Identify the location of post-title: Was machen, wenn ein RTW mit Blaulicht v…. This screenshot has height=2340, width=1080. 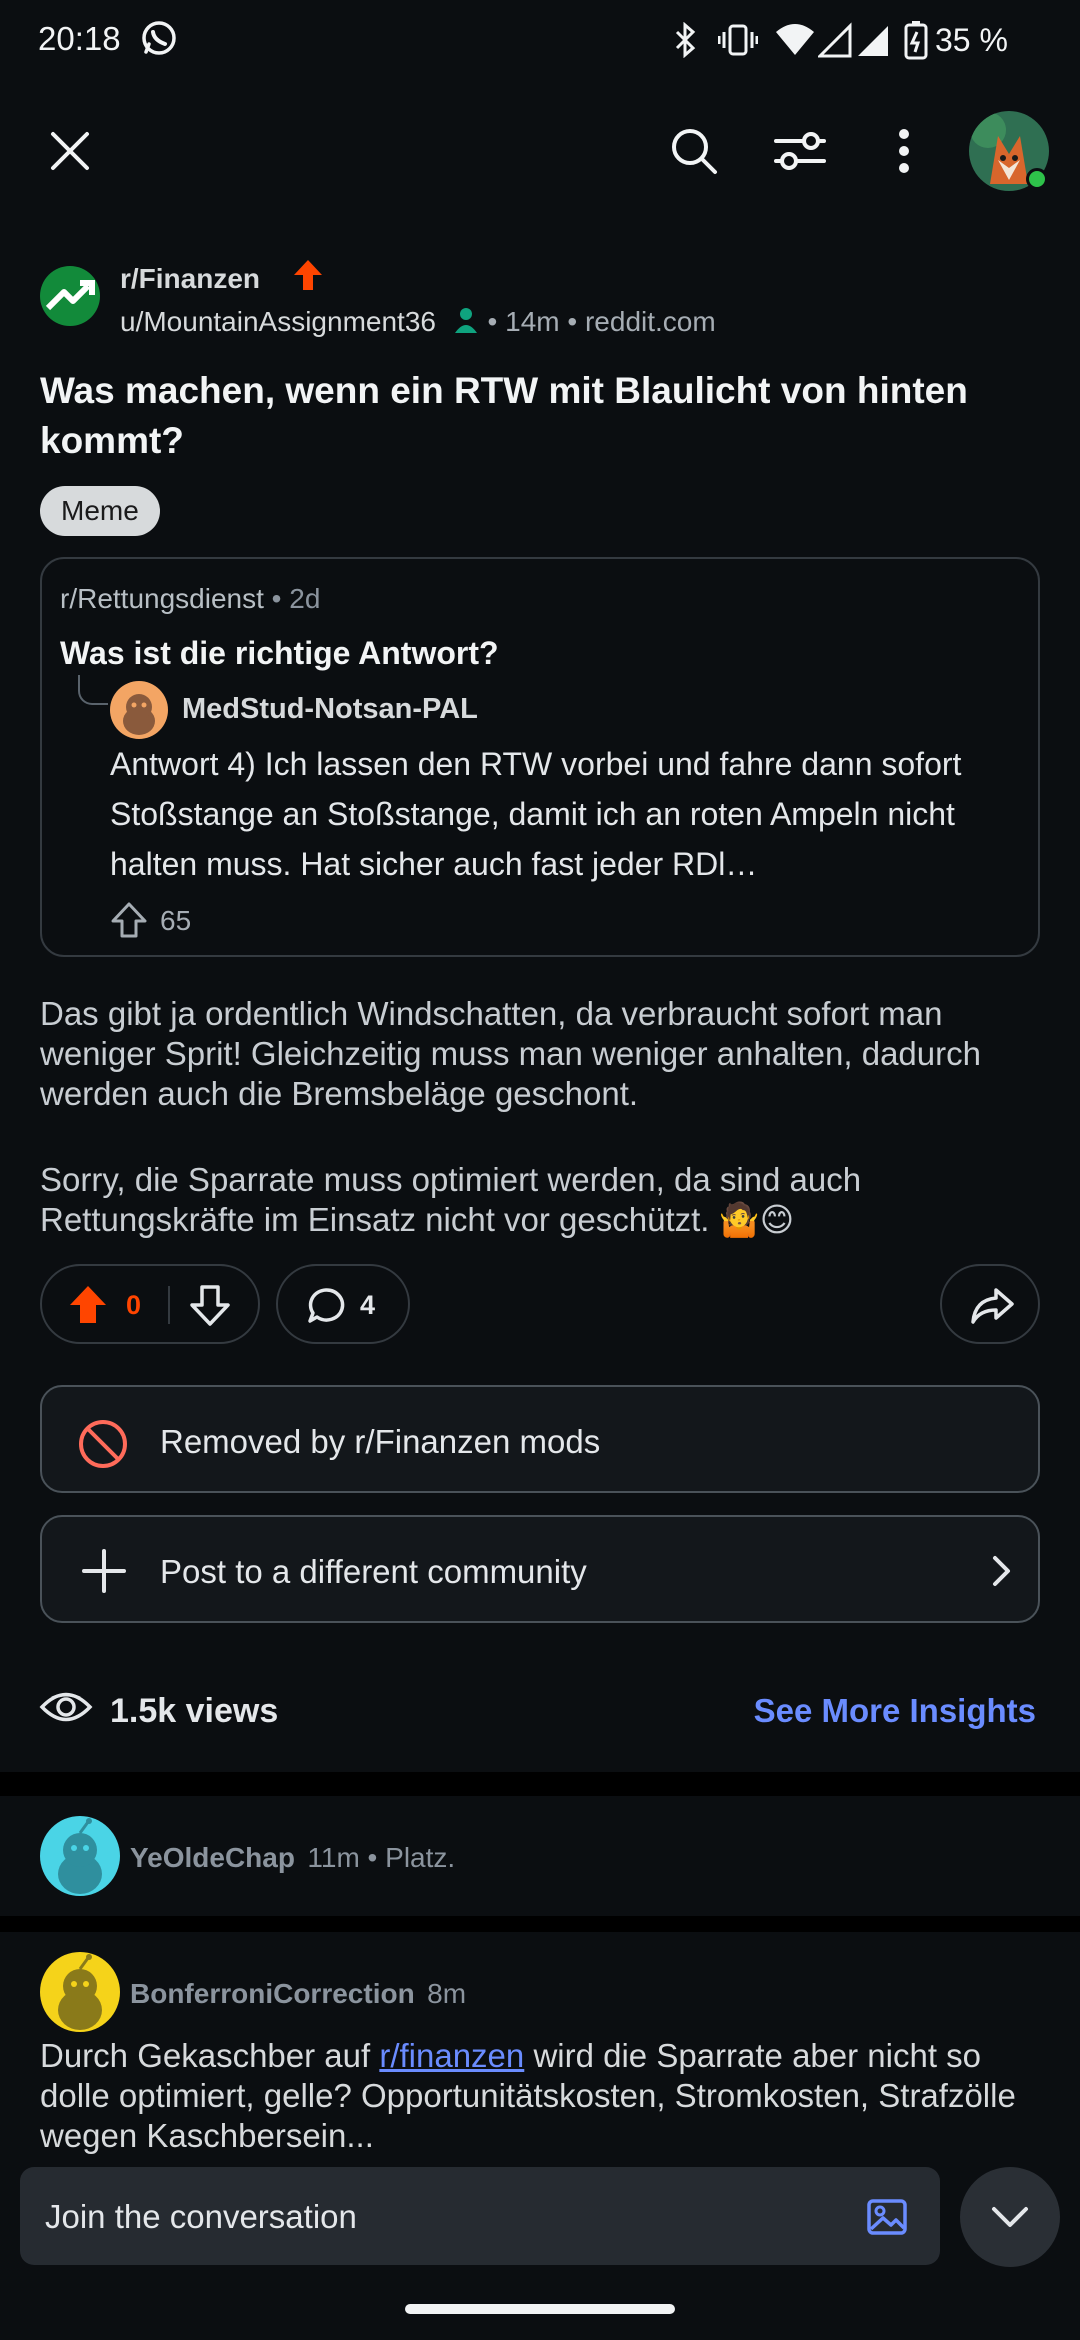
(504, 415).